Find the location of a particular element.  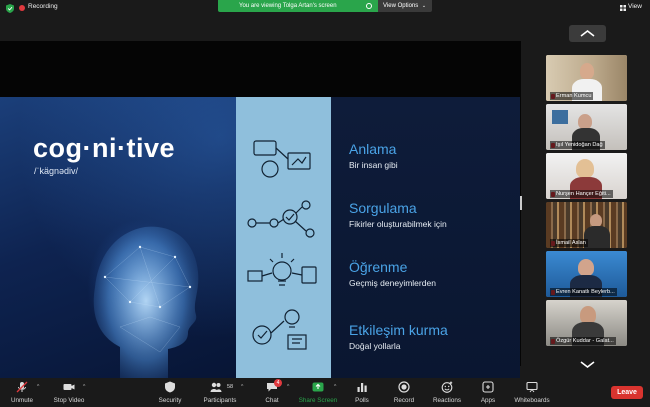

participants-label: Participants is located at coordinates (220, 400).